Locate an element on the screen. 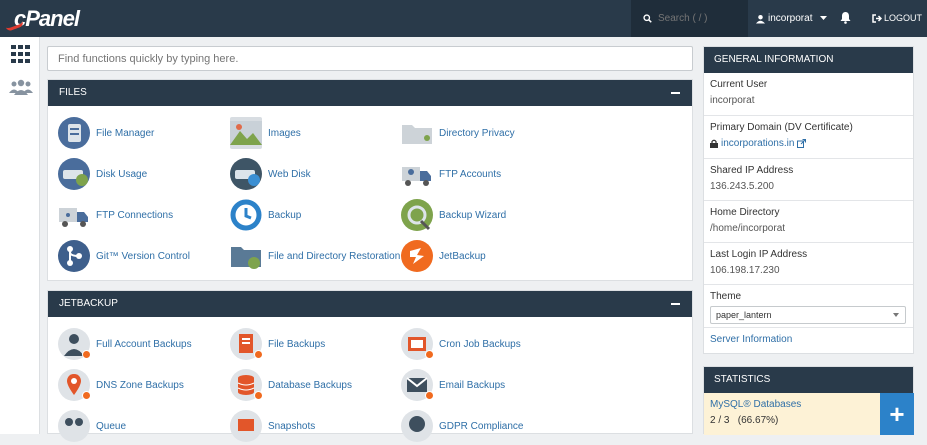 The width and height of the screenshot is (927, 445). lock-icon is located at coordinates (714, 144).